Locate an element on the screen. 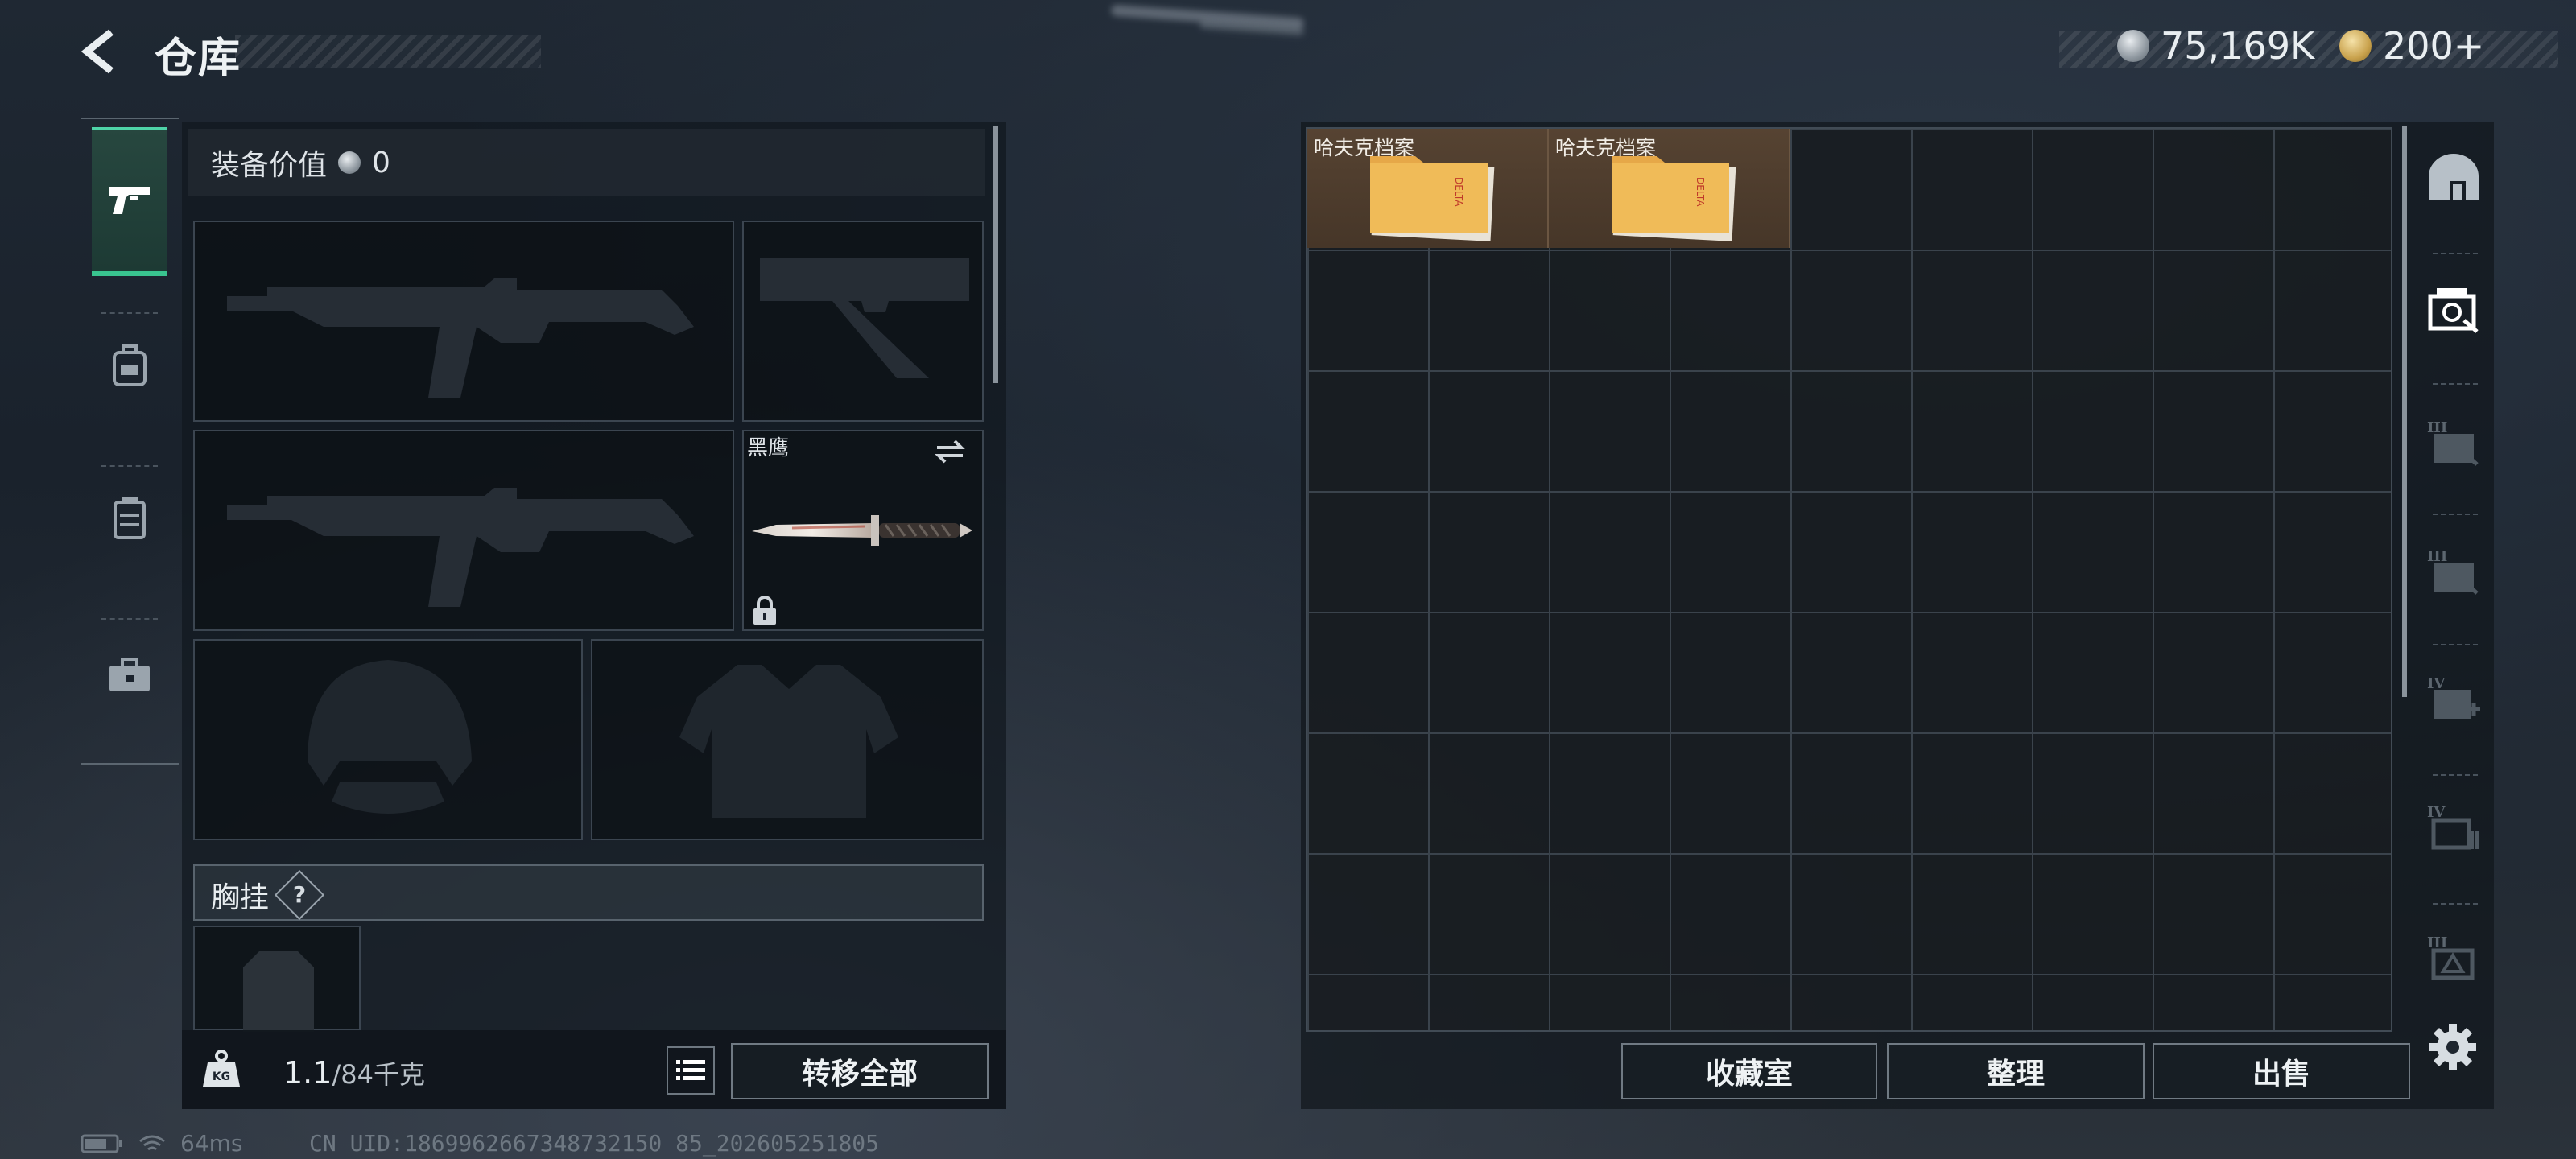 The image size is (2576, 1159). case-icon is located at coordinates (129, 674).